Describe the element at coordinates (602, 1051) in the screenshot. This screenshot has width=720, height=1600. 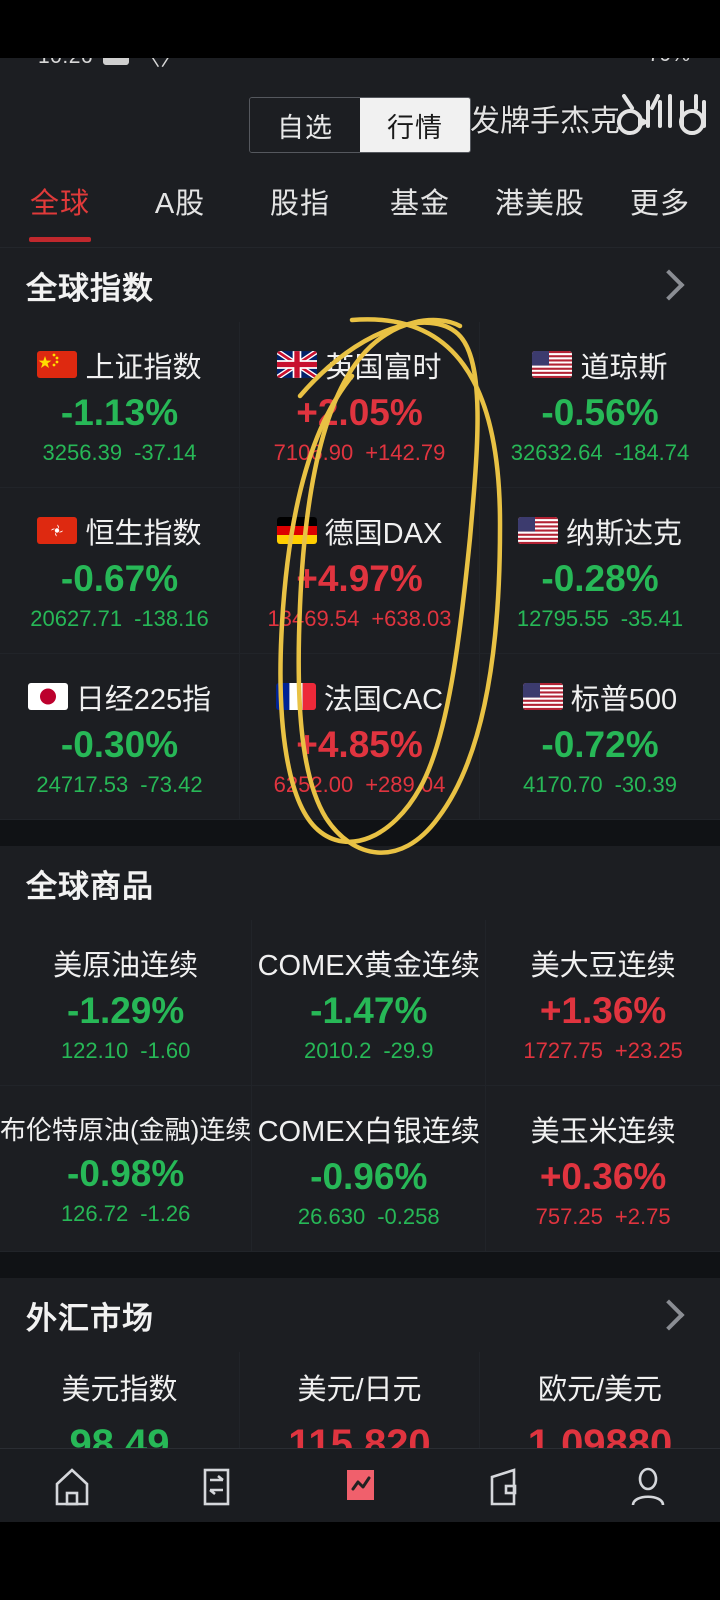
I see `quote-detail-row: 1727.75 +23.25` at that location.